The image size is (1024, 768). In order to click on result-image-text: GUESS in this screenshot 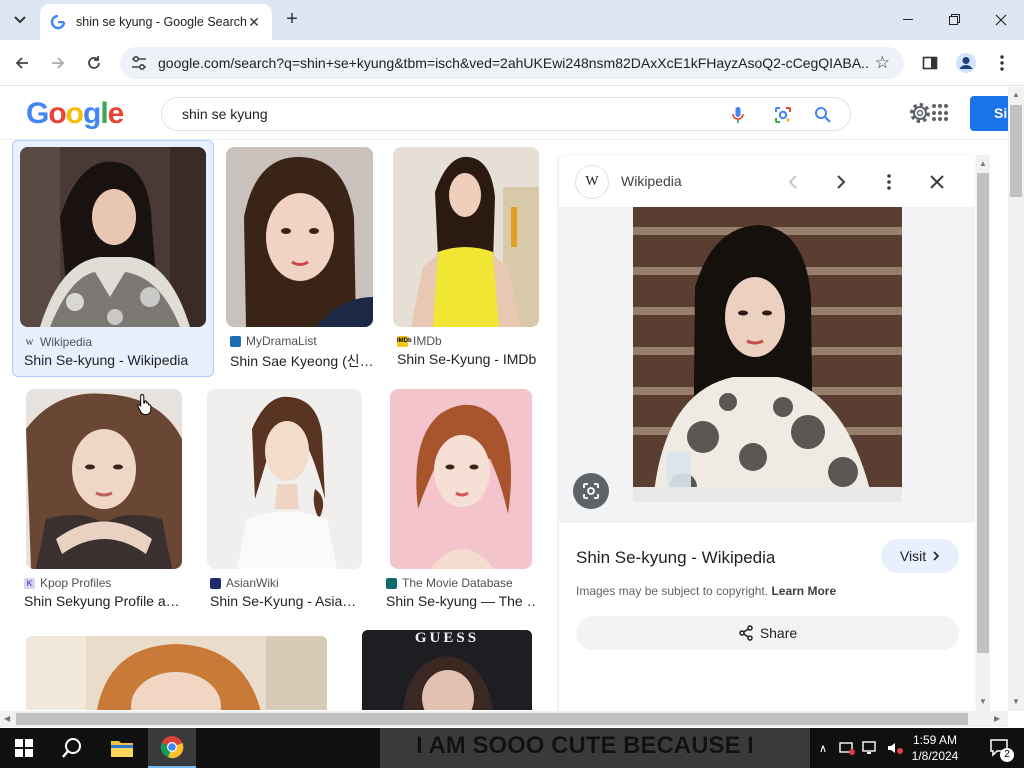, I will do `click(447, 638)`.